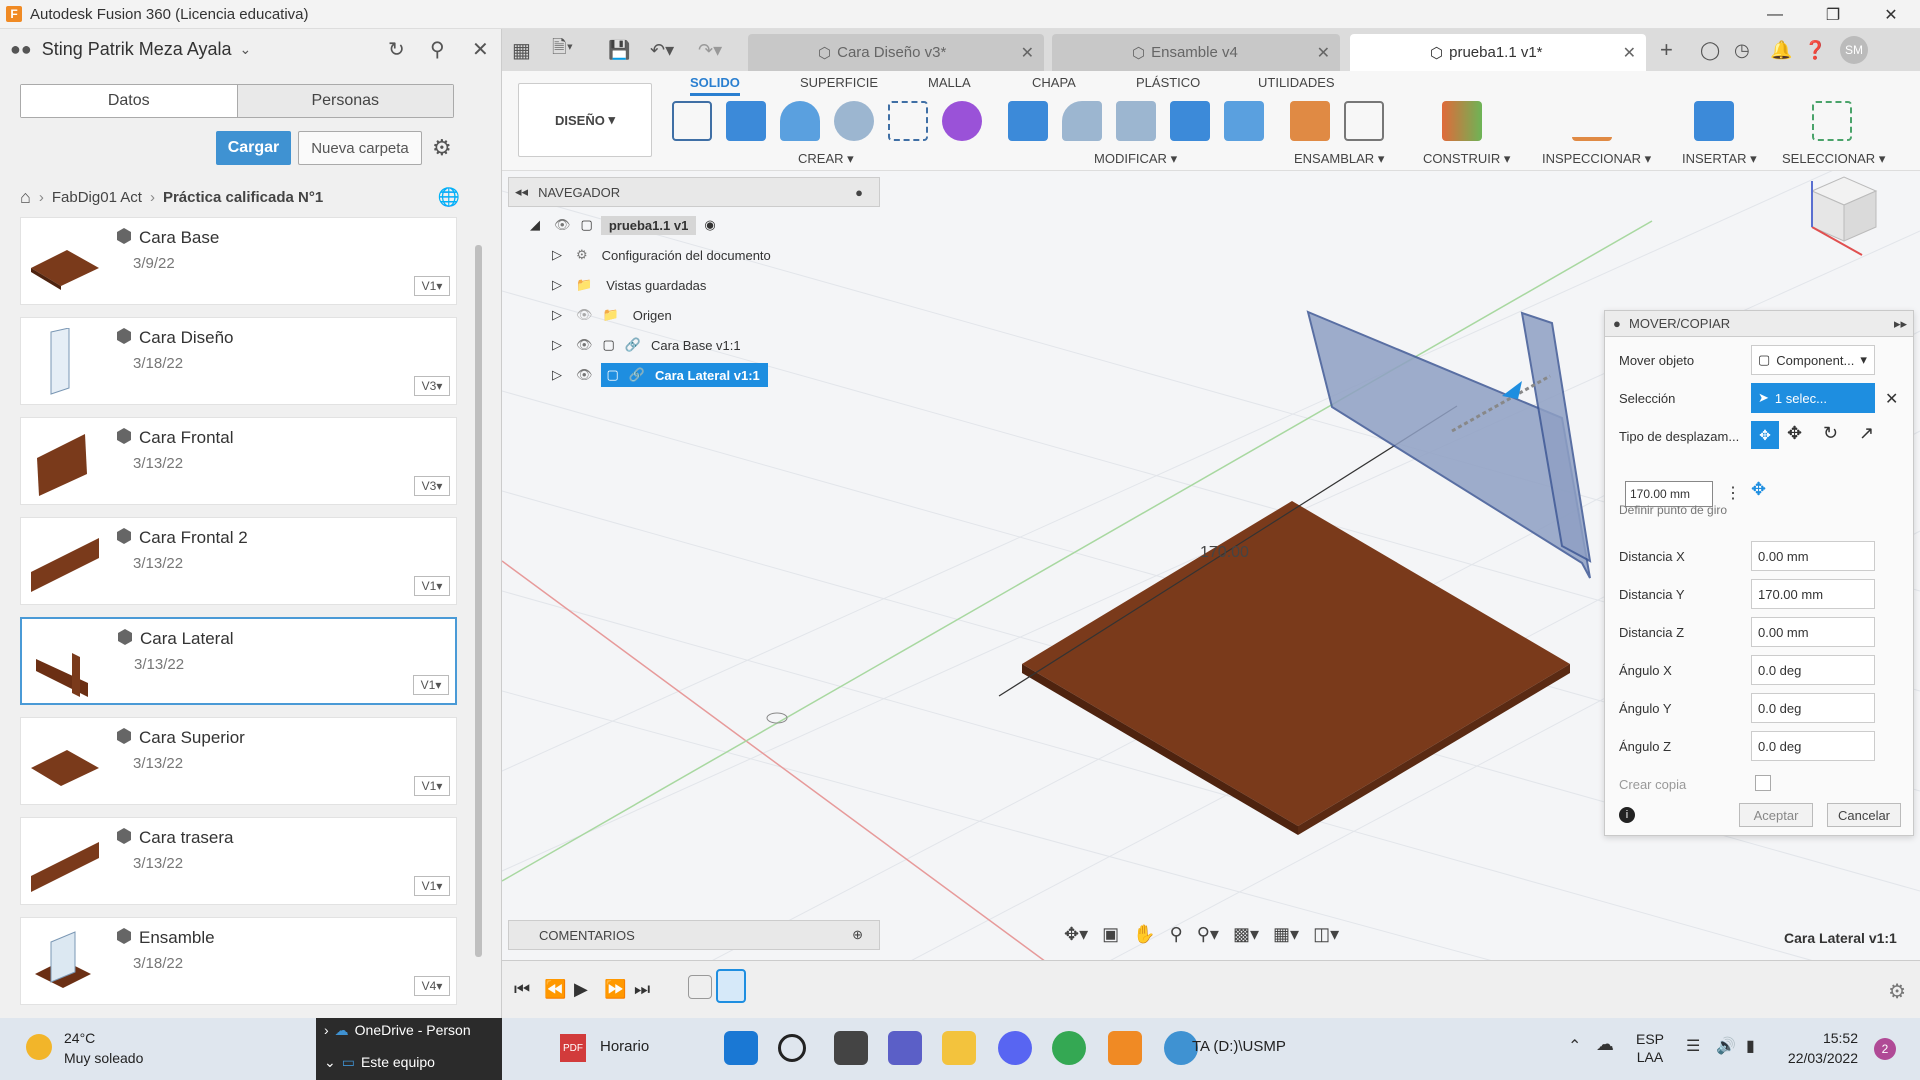 Image resolution: width=1920 pixels, height=1080 pixels. I want to click on redo-icon: ↷▾, so click(710, 50).